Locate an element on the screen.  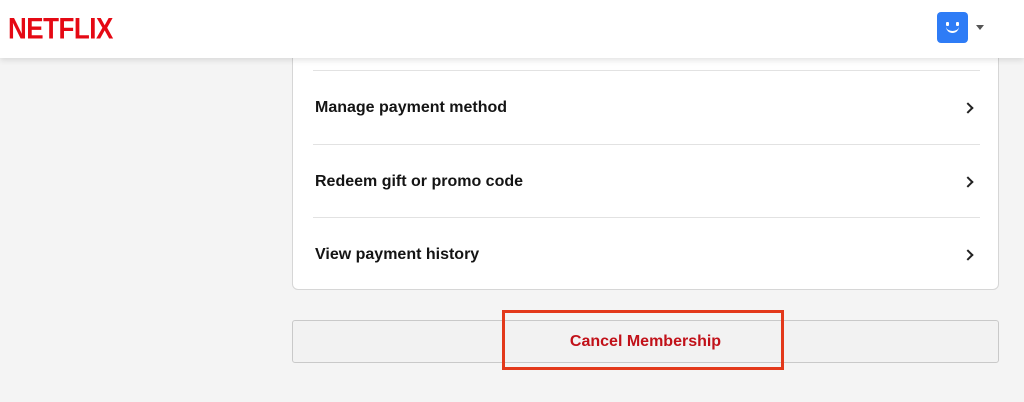
item-label: Manage payment method is located at coordinates (411, 107).